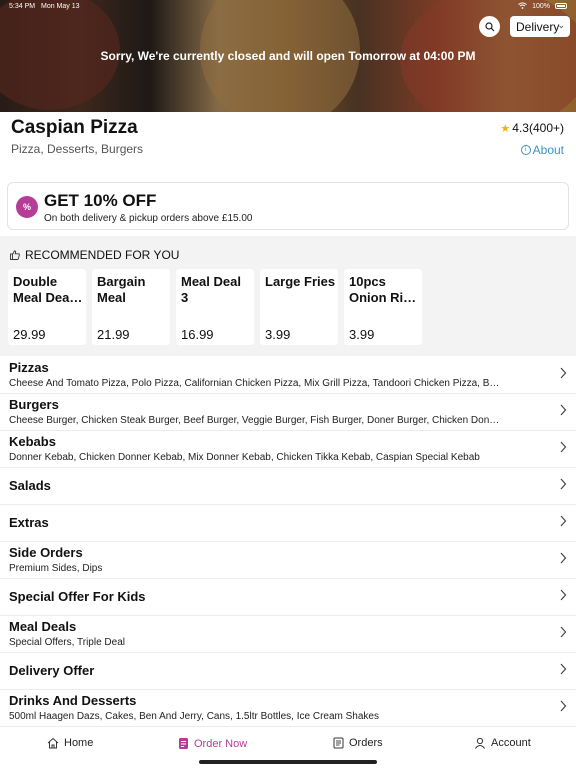 This screenshot has width=576, height=768. What do you see at coordinates (548, 150) in the screenshot?
I see `about-label: About` at bounding box center [548, 150].